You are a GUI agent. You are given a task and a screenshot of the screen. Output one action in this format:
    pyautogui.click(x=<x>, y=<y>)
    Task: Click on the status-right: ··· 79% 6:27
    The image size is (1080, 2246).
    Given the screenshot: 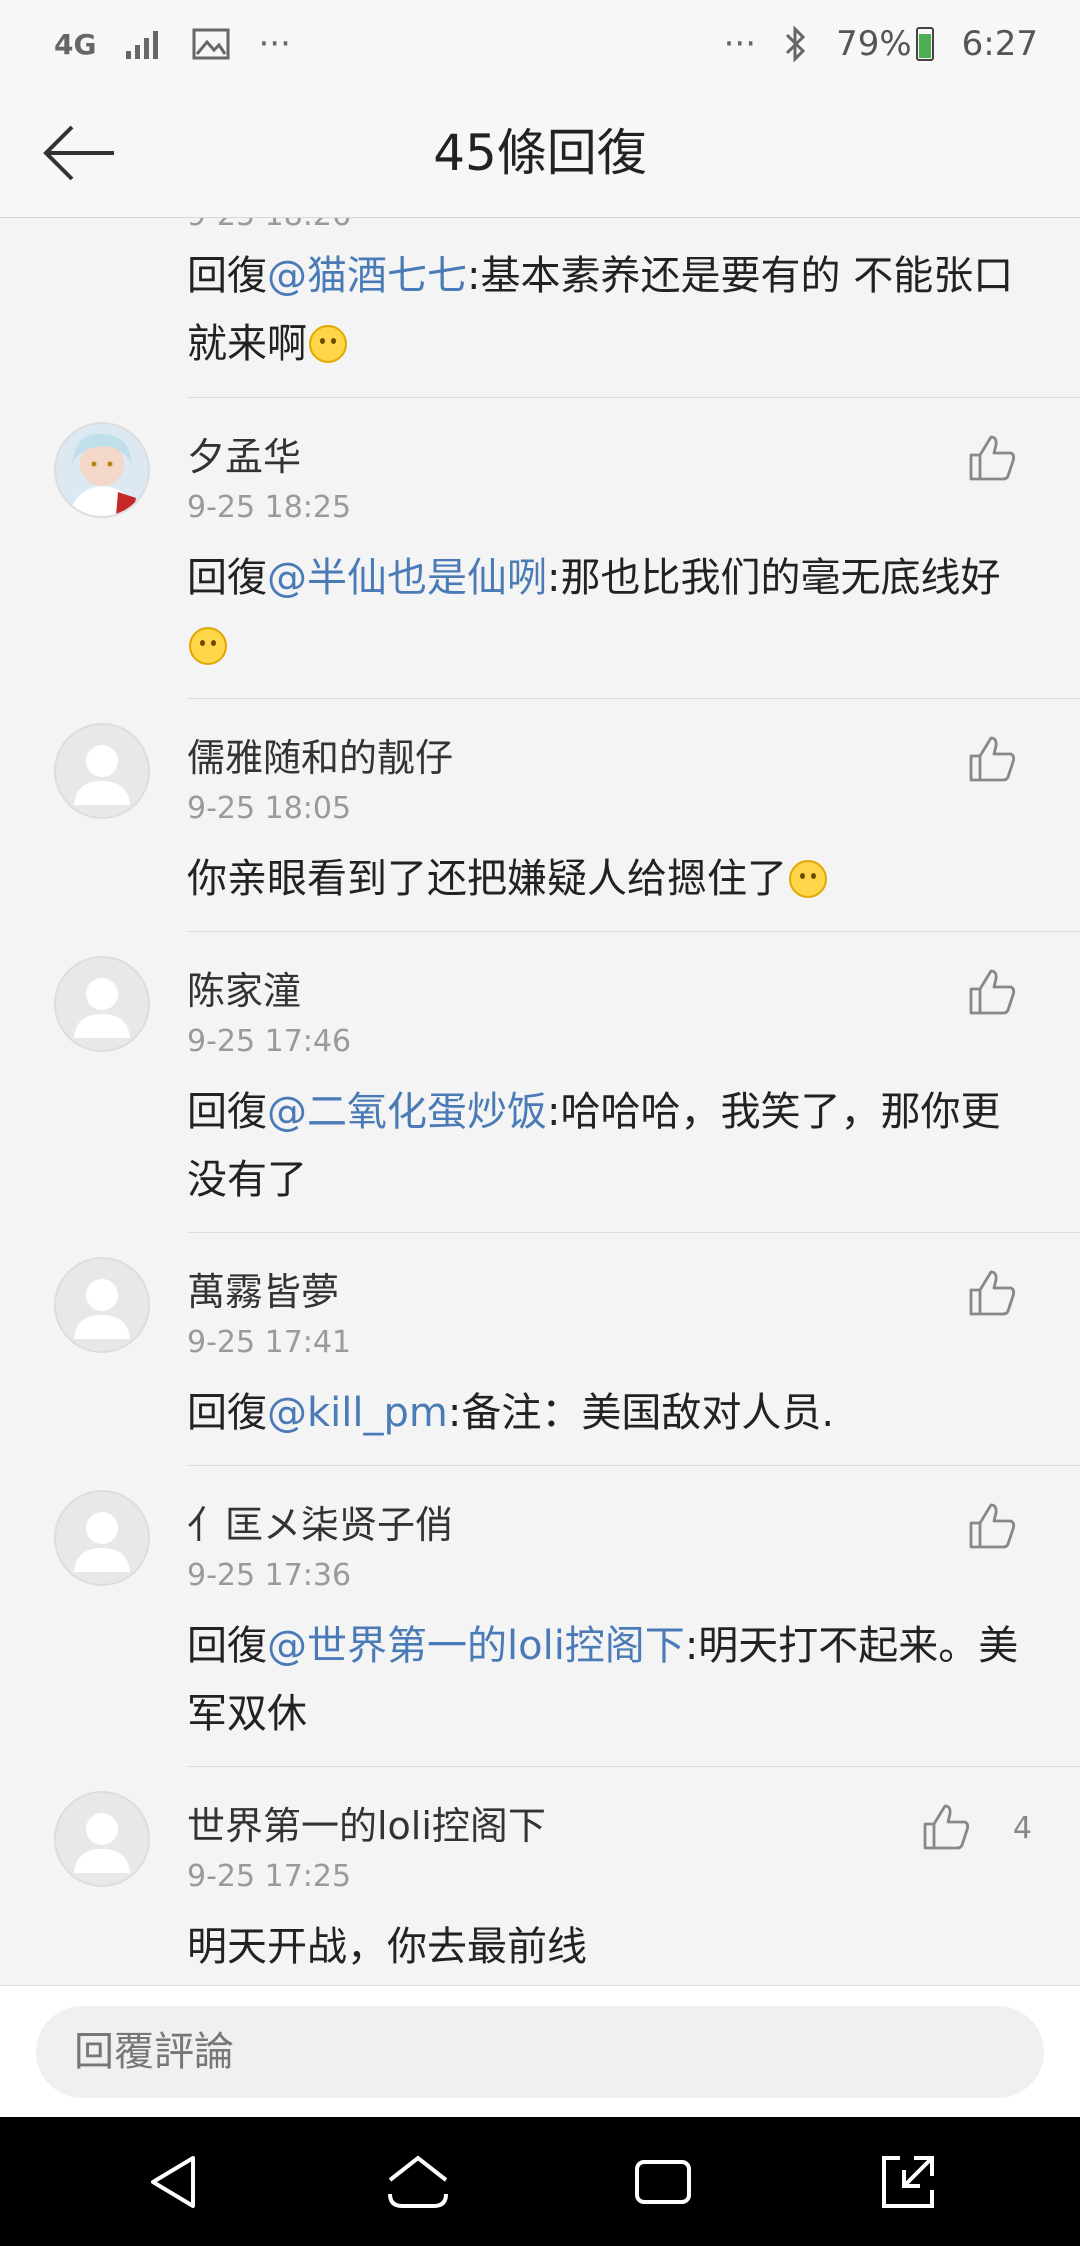 What is the action you would take?
    pyautogui.click(x=881, y=44)
    